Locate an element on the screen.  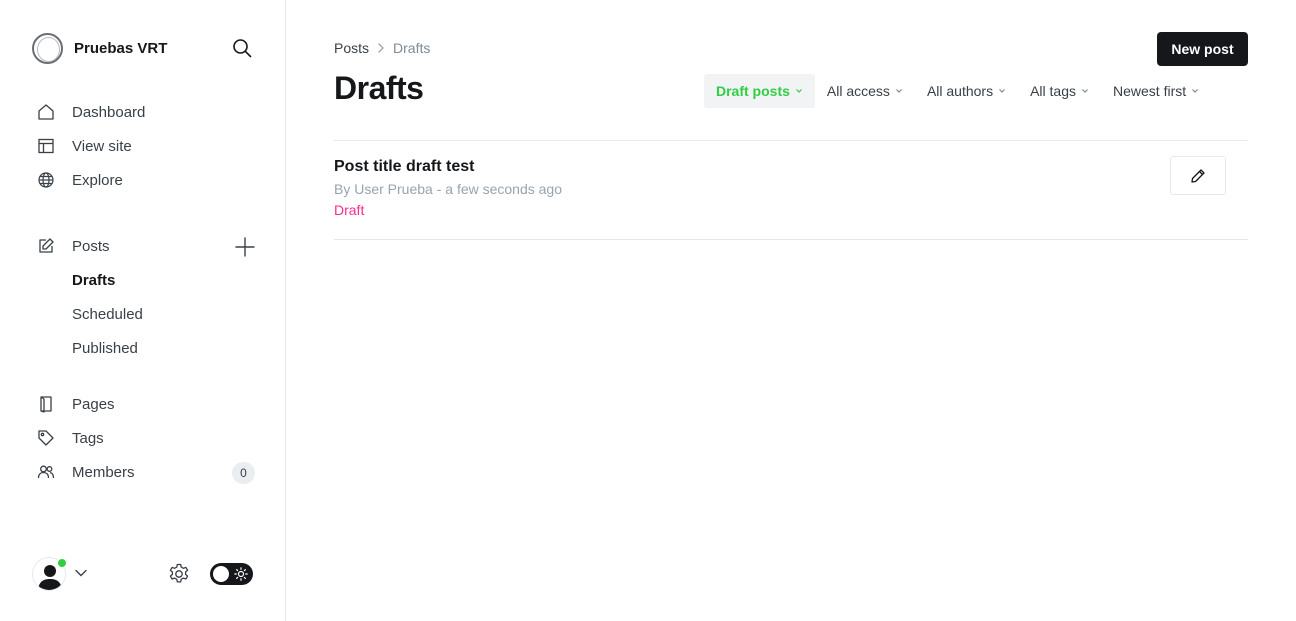
nav-tags-label: Tags is located at coordinates (88, 438).